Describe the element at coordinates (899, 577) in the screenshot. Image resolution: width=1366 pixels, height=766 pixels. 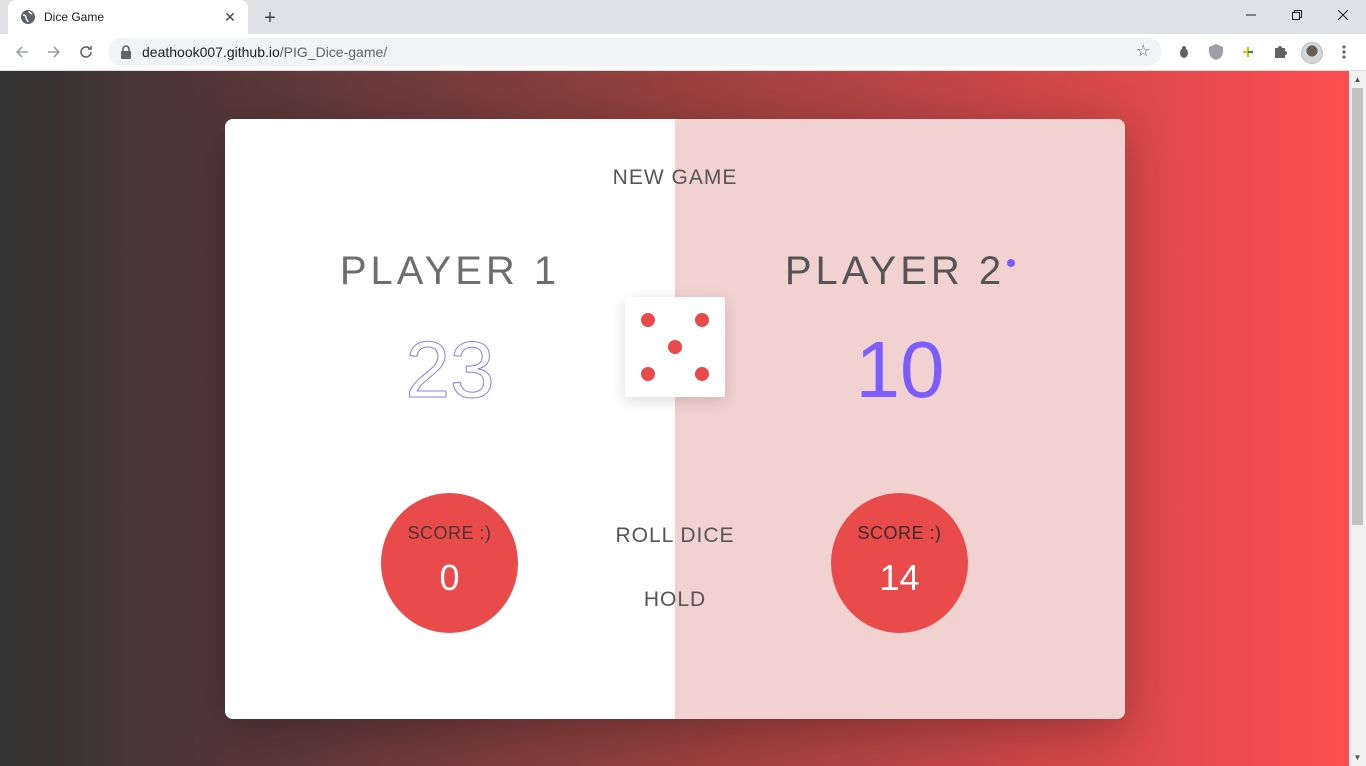
I see `player-2-current-score: 14` at that location.